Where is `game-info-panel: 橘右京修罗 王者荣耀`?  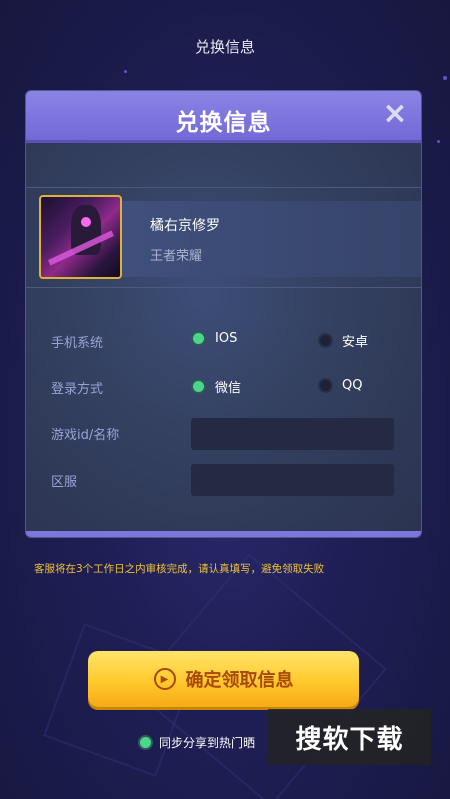
game-info-panel: 橘右京修罗 王者荣耀 is located at coordinates (271, 239).